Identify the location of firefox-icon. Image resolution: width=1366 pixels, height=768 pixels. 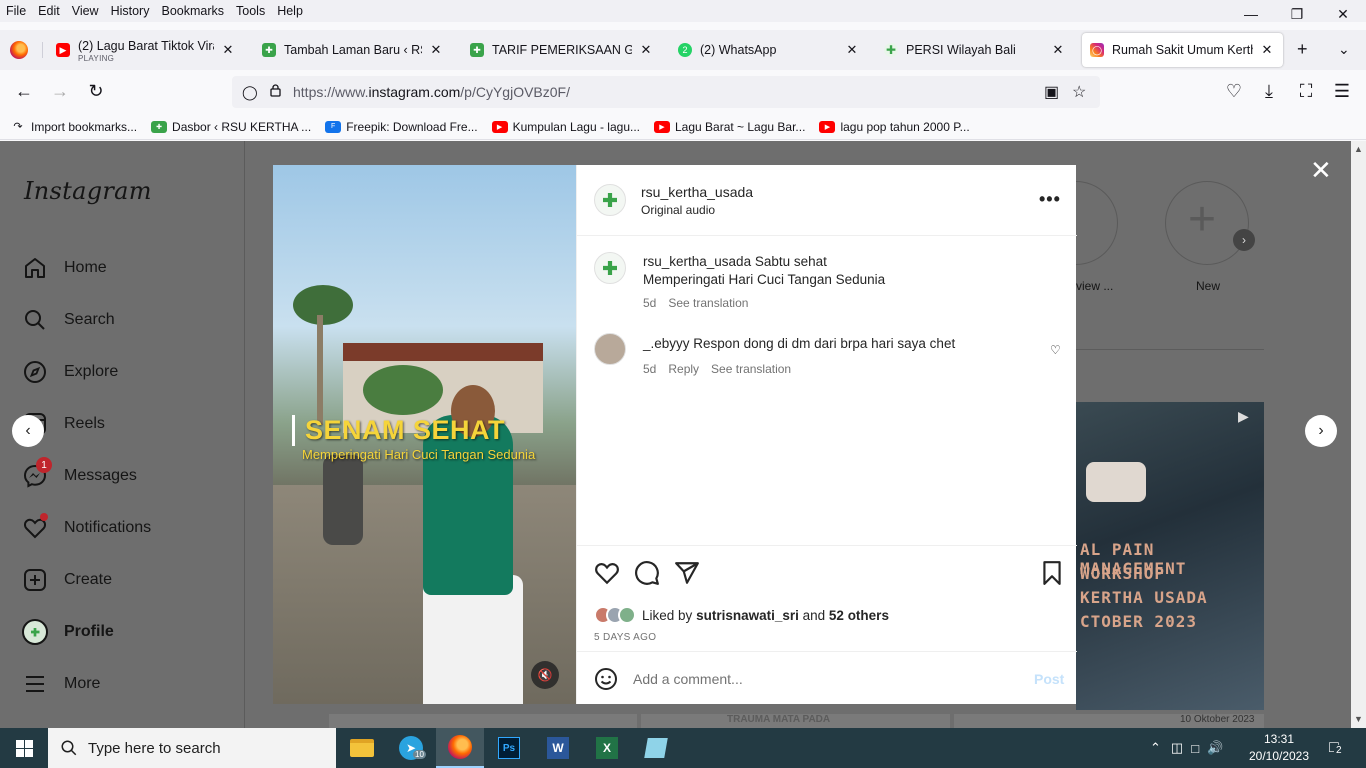
(19, 50).